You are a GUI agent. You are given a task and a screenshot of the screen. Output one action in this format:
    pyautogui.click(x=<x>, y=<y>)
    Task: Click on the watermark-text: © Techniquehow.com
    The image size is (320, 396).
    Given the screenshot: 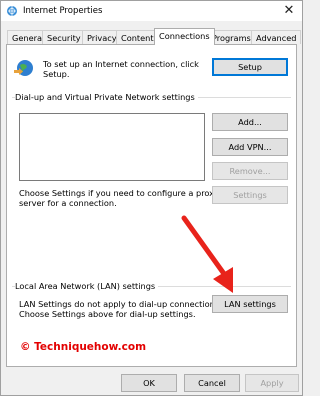 What is the action you would take?
    pyautogui.click(x=83, y=347)
    